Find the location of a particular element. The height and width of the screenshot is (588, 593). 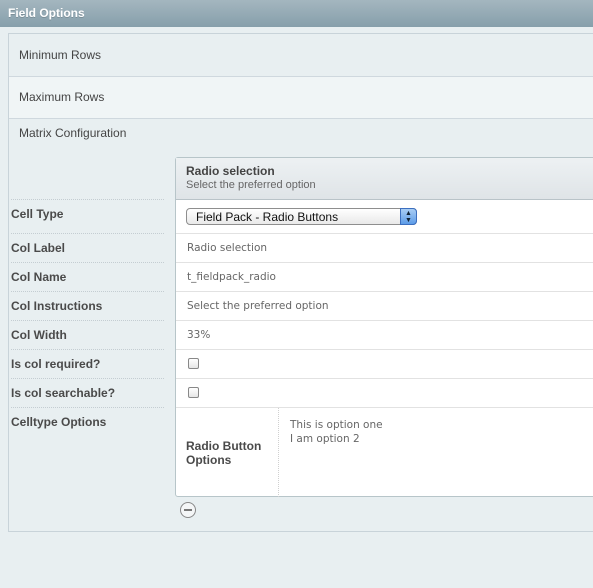

is-col-searchable-checkbox is located at coordinates (193, 392).